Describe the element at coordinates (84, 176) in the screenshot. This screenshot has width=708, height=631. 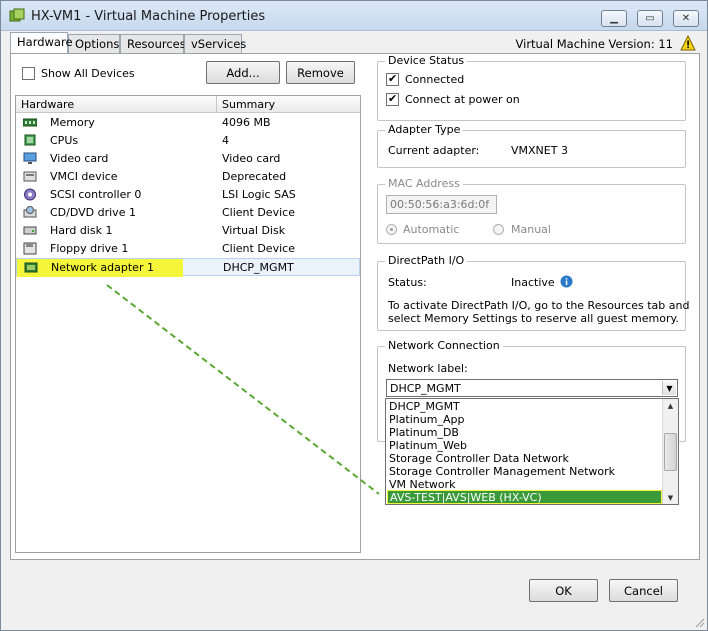
I see `device-name: VMCI device` at that location.